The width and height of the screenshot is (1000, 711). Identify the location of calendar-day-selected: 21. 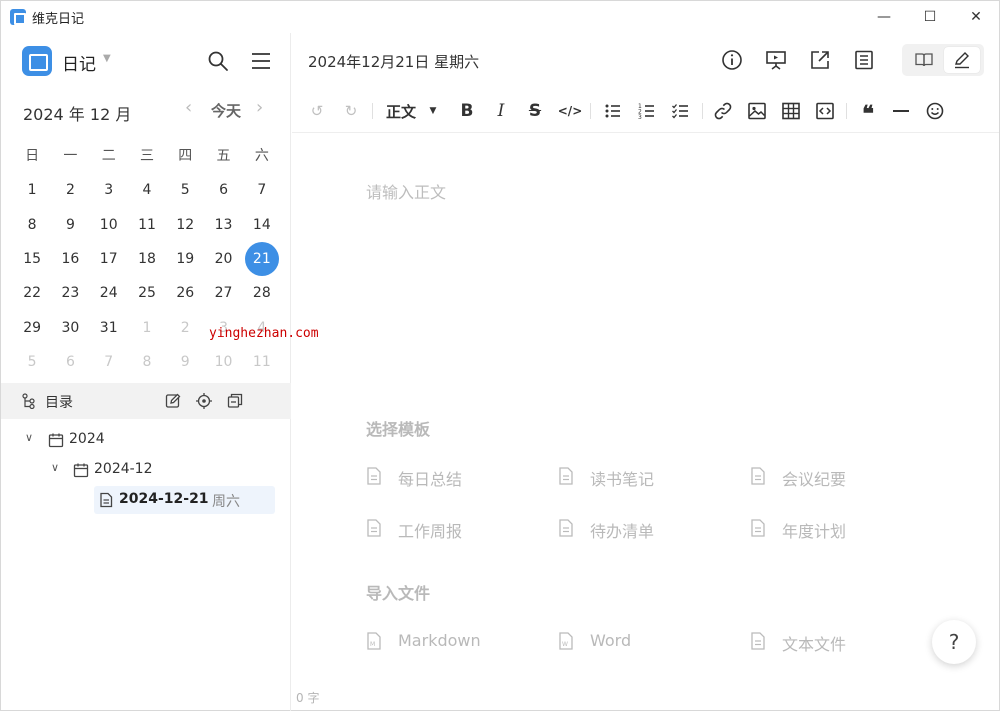
(262, 259).